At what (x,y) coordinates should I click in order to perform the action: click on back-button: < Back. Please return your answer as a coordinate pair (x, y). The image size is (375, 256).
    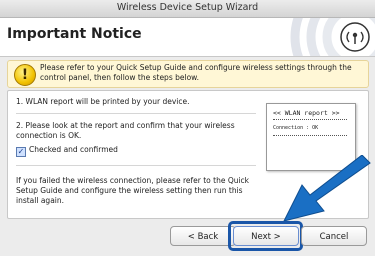
    Looking at the image, I should click on (203, 236).